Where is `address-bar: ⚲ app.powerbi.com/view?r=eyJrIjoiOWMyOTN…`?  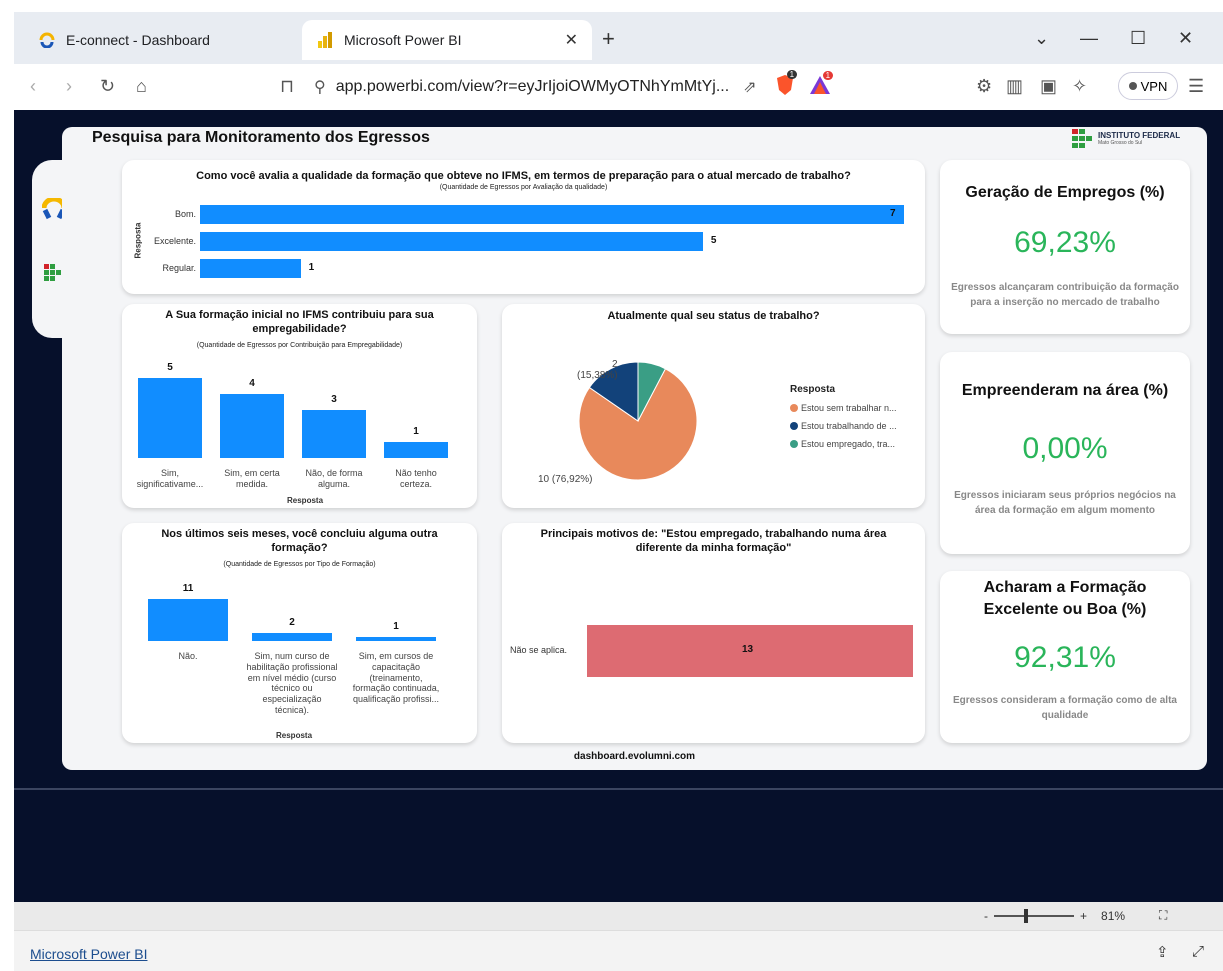 address-bar: ⚲ app.powerbi.com/view?r=eyJrIjoiOWMyOTN… is located at coordinates (609, 86).